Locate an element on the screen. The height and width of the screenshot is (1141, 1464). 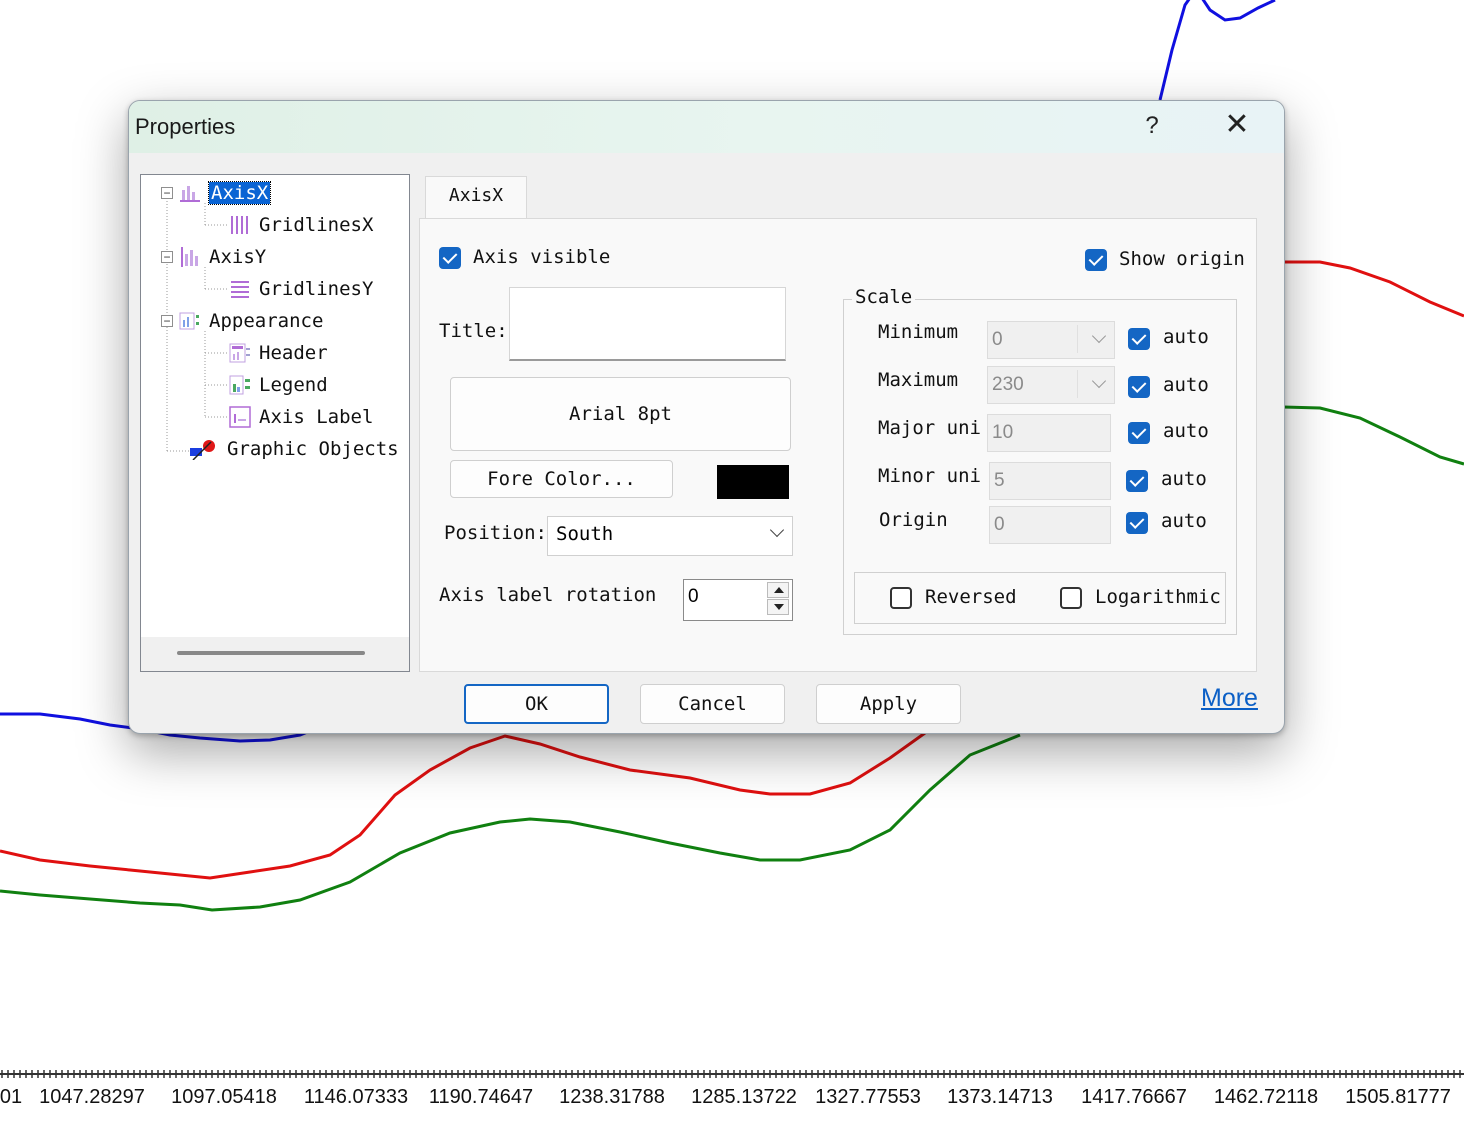
x-tick-label: 1462.72118 is located at coordinates (1266, 1097).